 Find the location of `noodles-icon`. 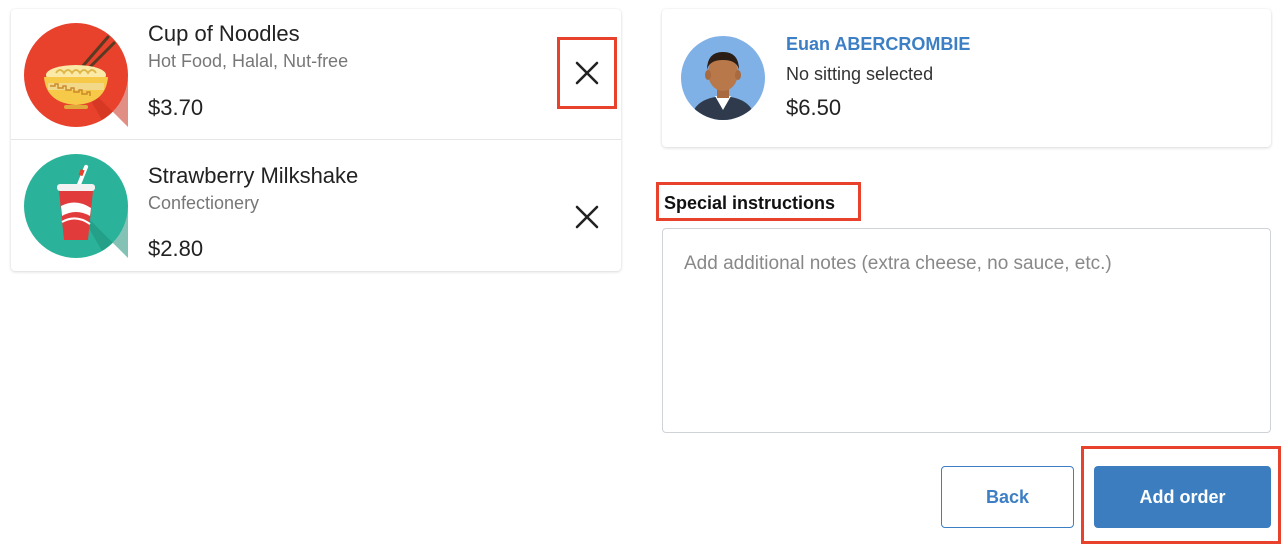

noodles-icon is located at coordinates (76, 75).